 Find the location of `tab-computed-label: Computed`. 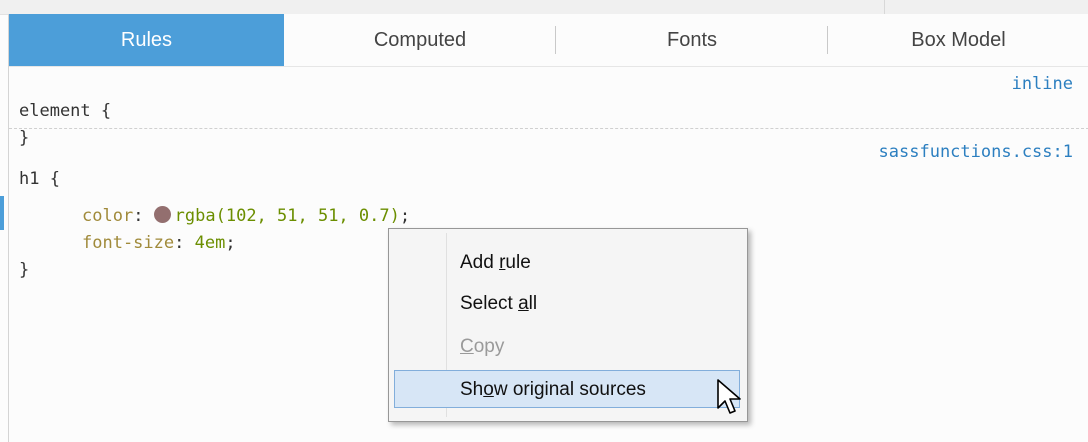

tab-computed-label: Computed is located at coordinates (420, 40).